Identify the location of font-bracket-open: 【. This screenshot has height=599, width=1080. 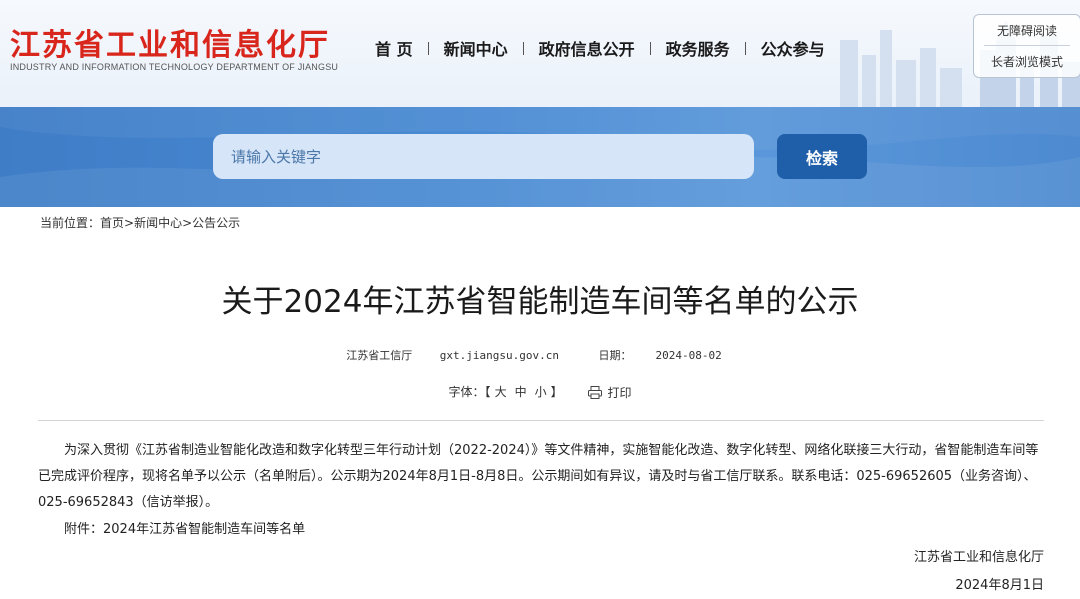
(487, 392).